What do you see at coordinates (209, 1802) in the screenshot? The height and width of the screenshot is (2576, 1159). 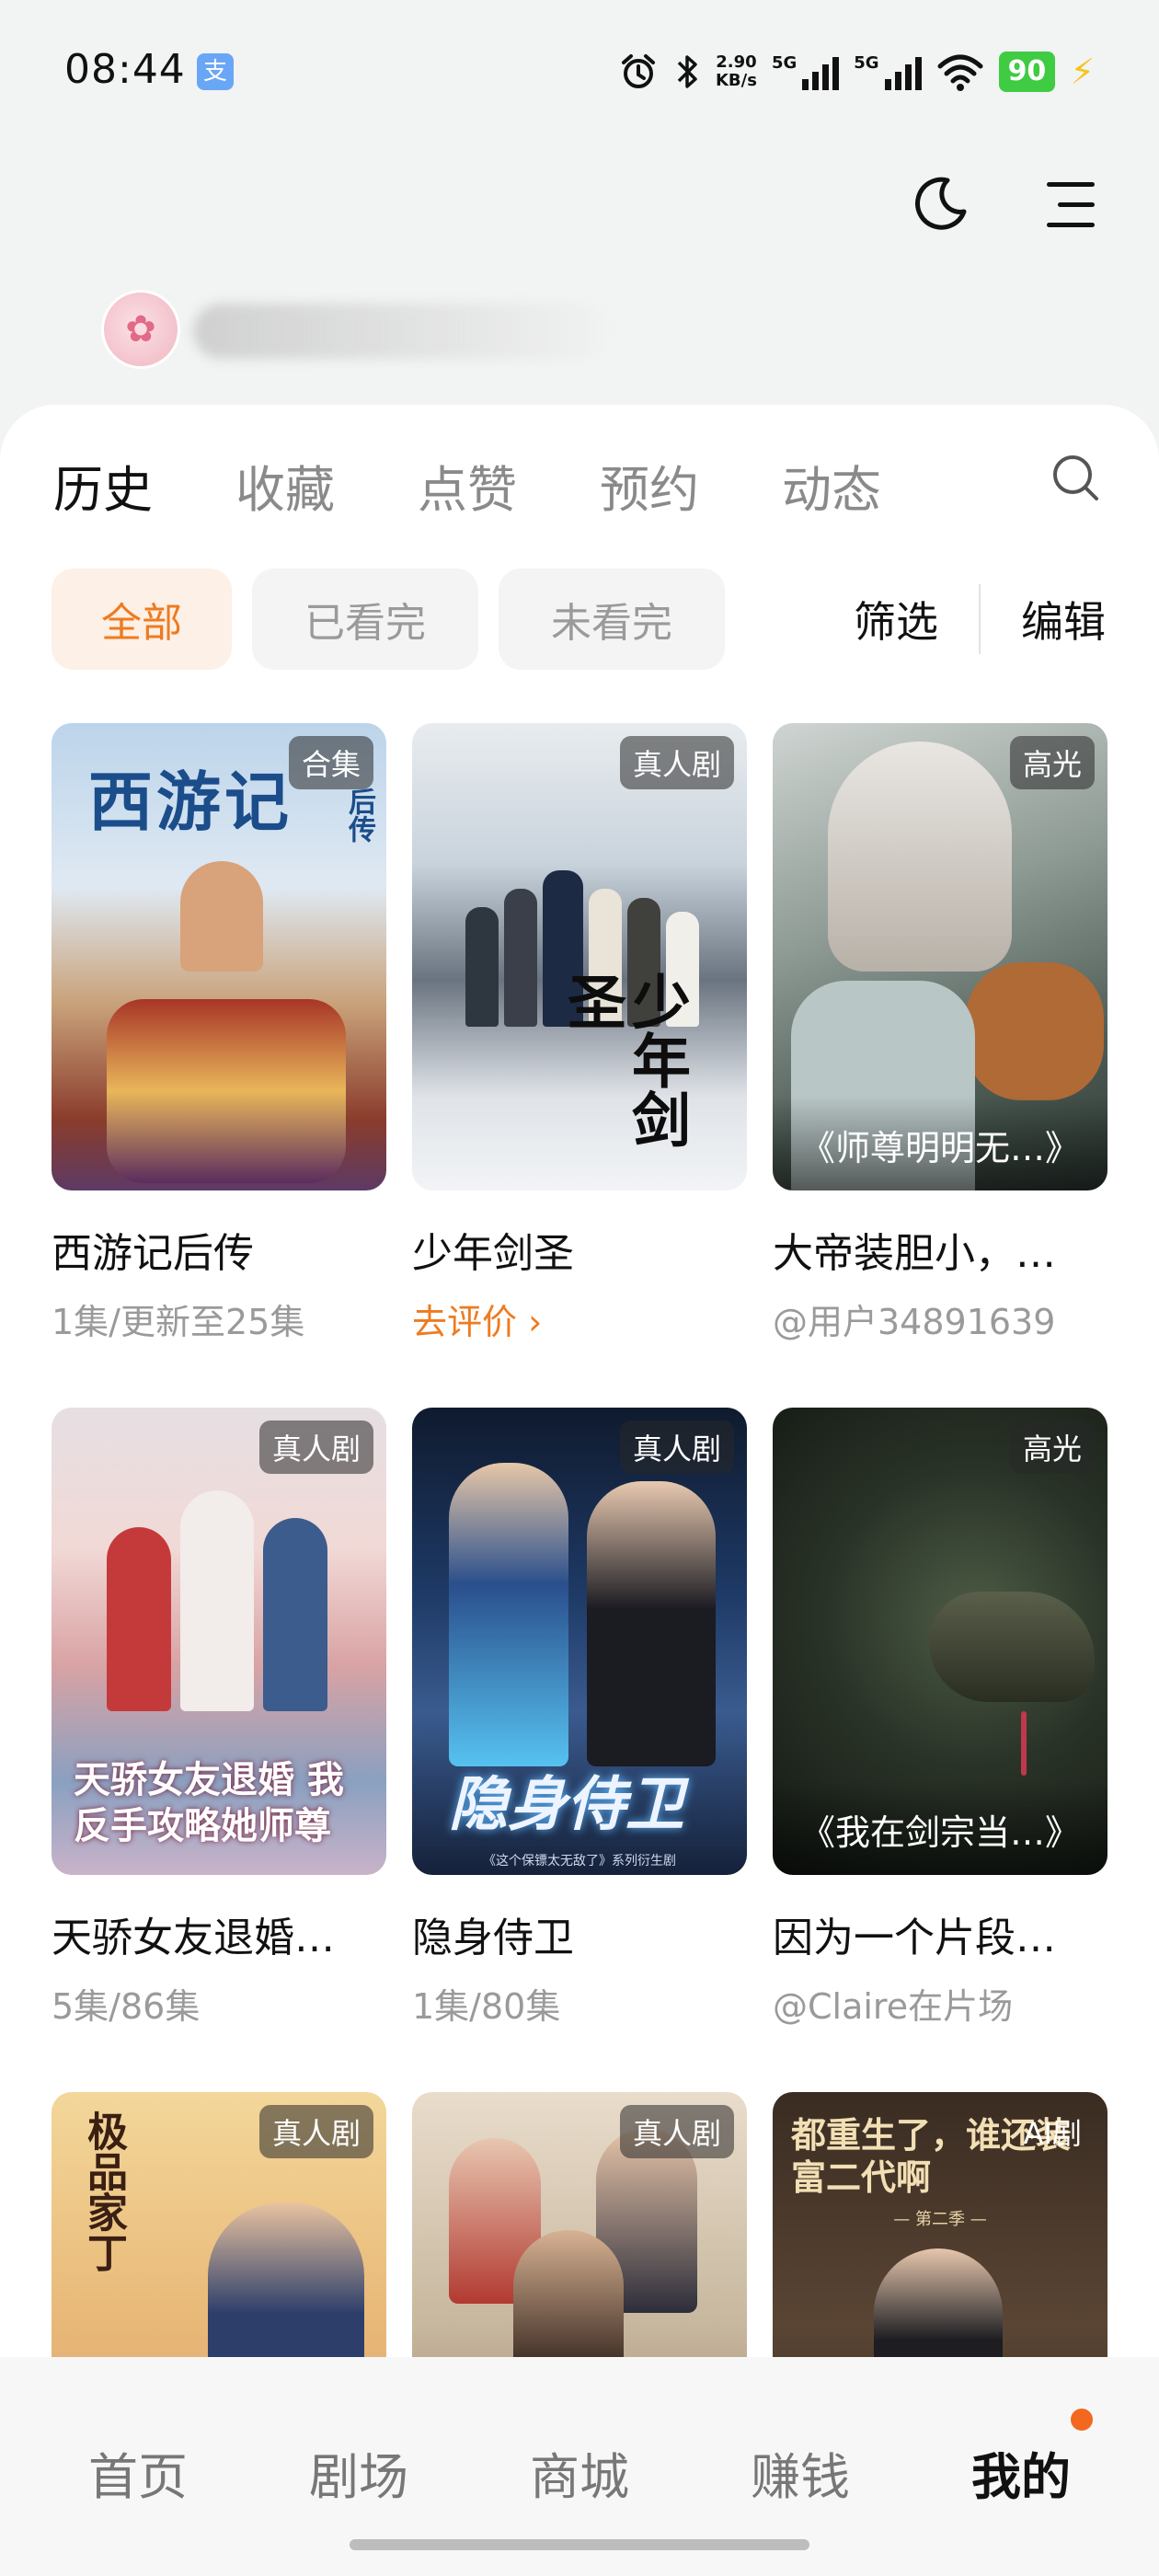 I see `poster-title-art: 天骄女友退婚 我反手攻略她师尊` at bounding box center [209, 1802].